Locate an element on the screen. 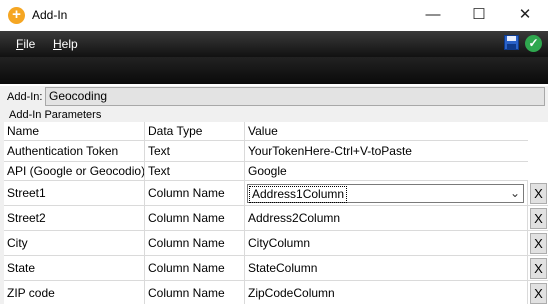 This screenshot has height=304, width=548. param-value-cell: Address1Column ⌄ is located at coordinates (386, 193).